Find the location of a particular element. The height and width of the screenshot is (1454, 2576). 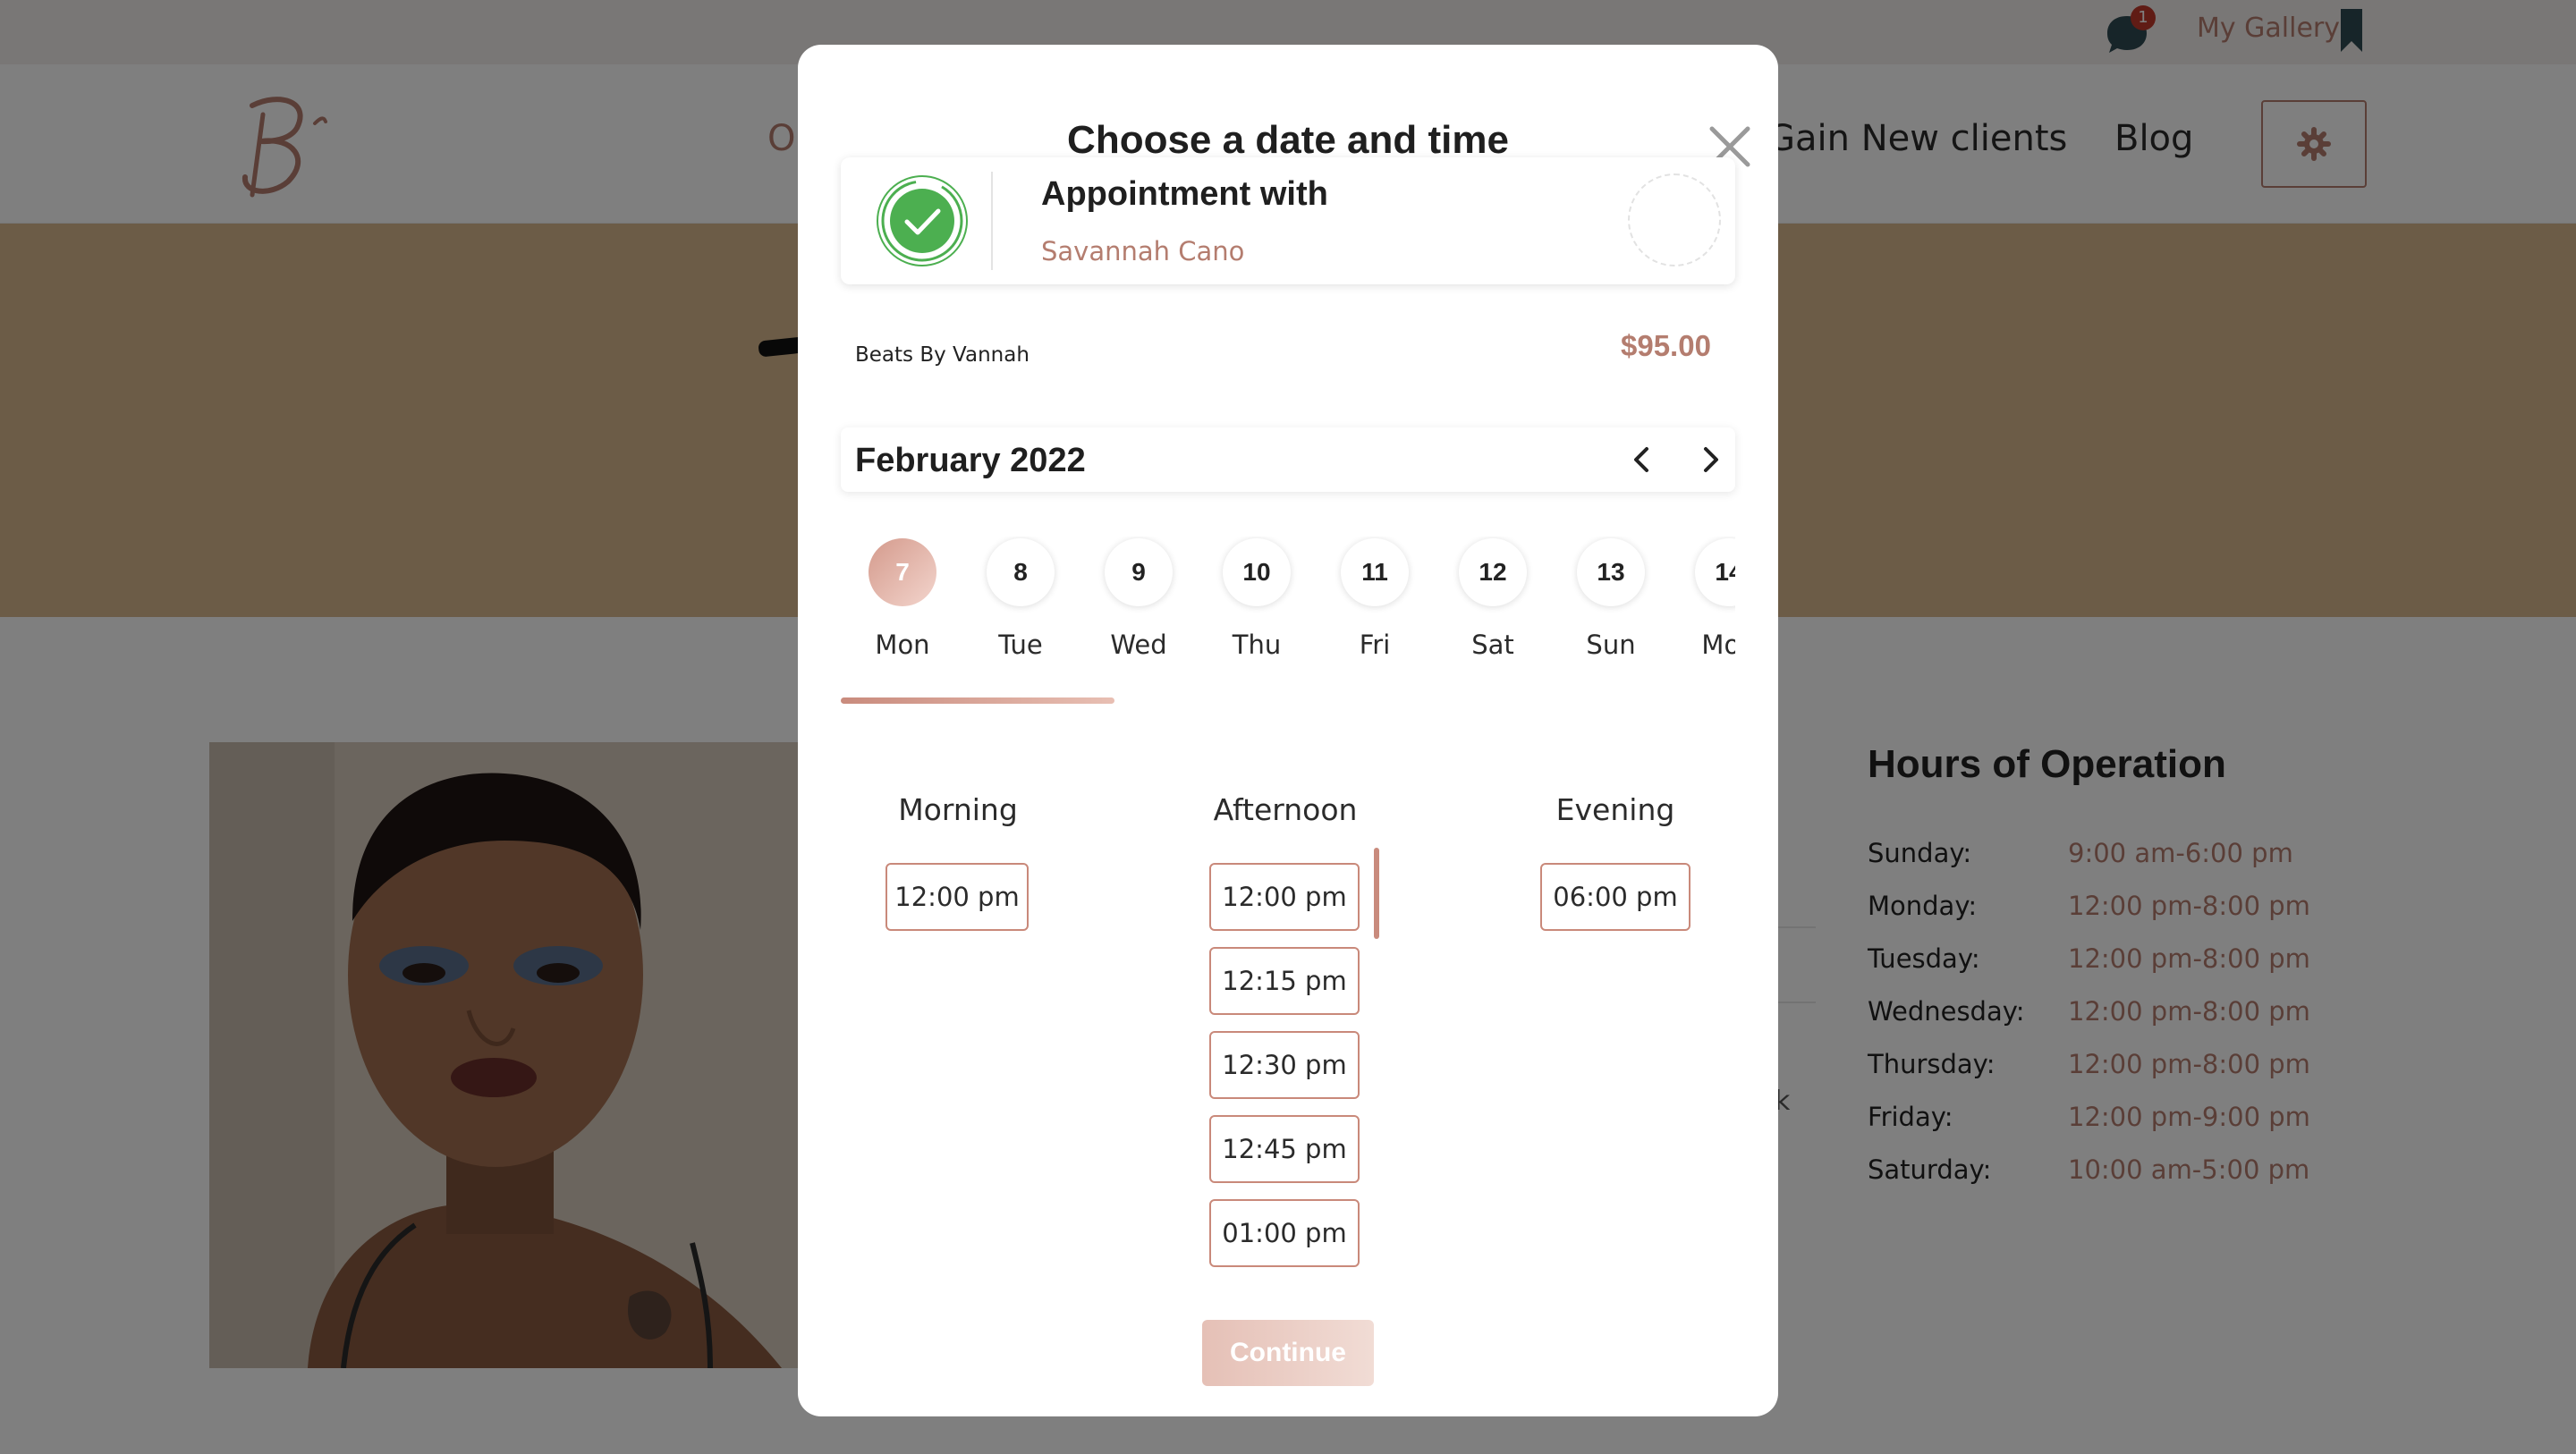

date-weekday: Wed is located at coordinates (1138, 645).